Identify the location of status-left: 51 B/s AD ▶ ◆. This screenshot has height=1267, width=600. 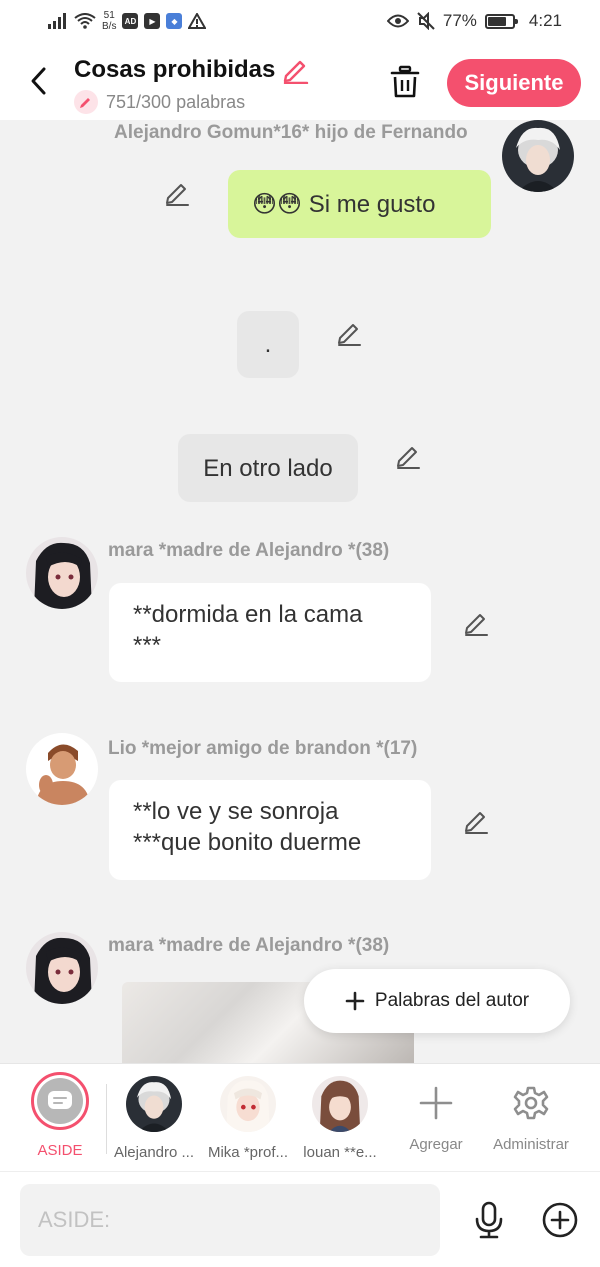
(127, 21).